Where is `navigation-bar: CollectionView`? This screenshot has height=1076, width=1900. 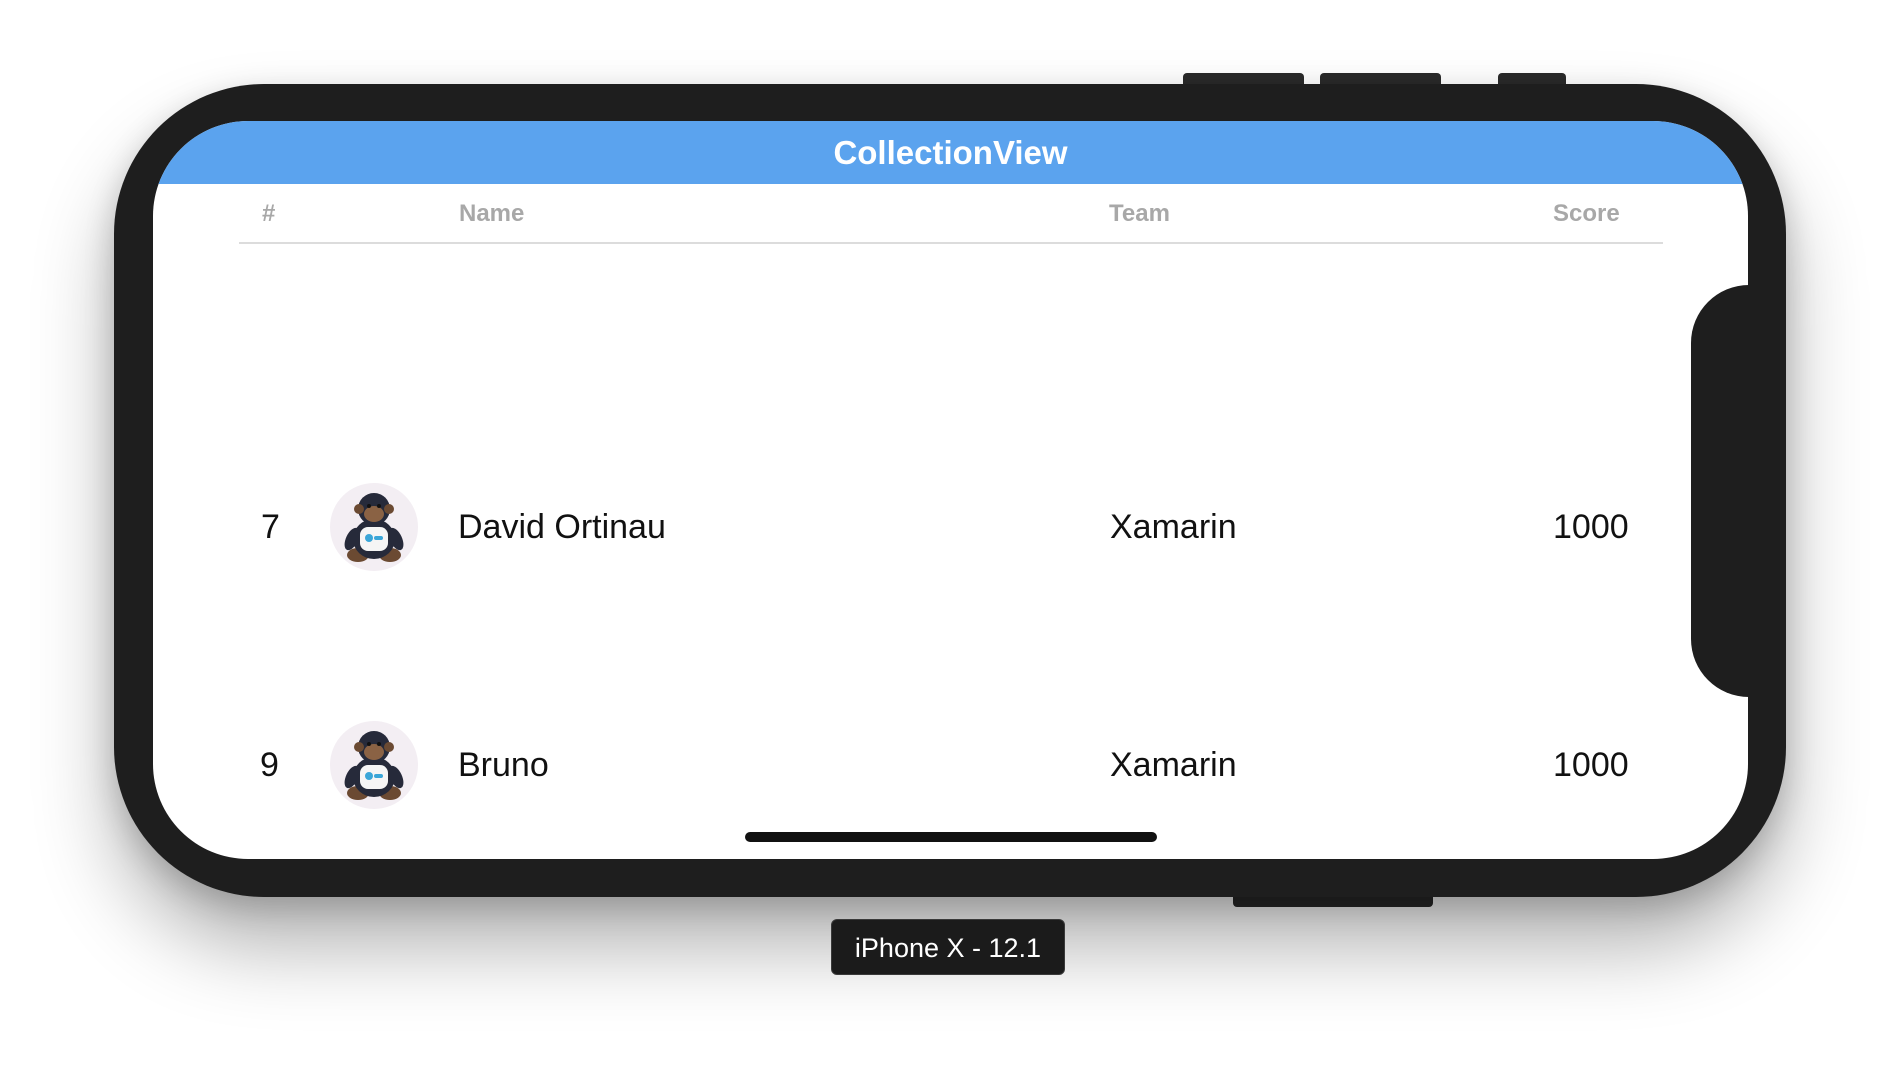 navigation-bar: CollectionView is located at coordinates (950, 152).